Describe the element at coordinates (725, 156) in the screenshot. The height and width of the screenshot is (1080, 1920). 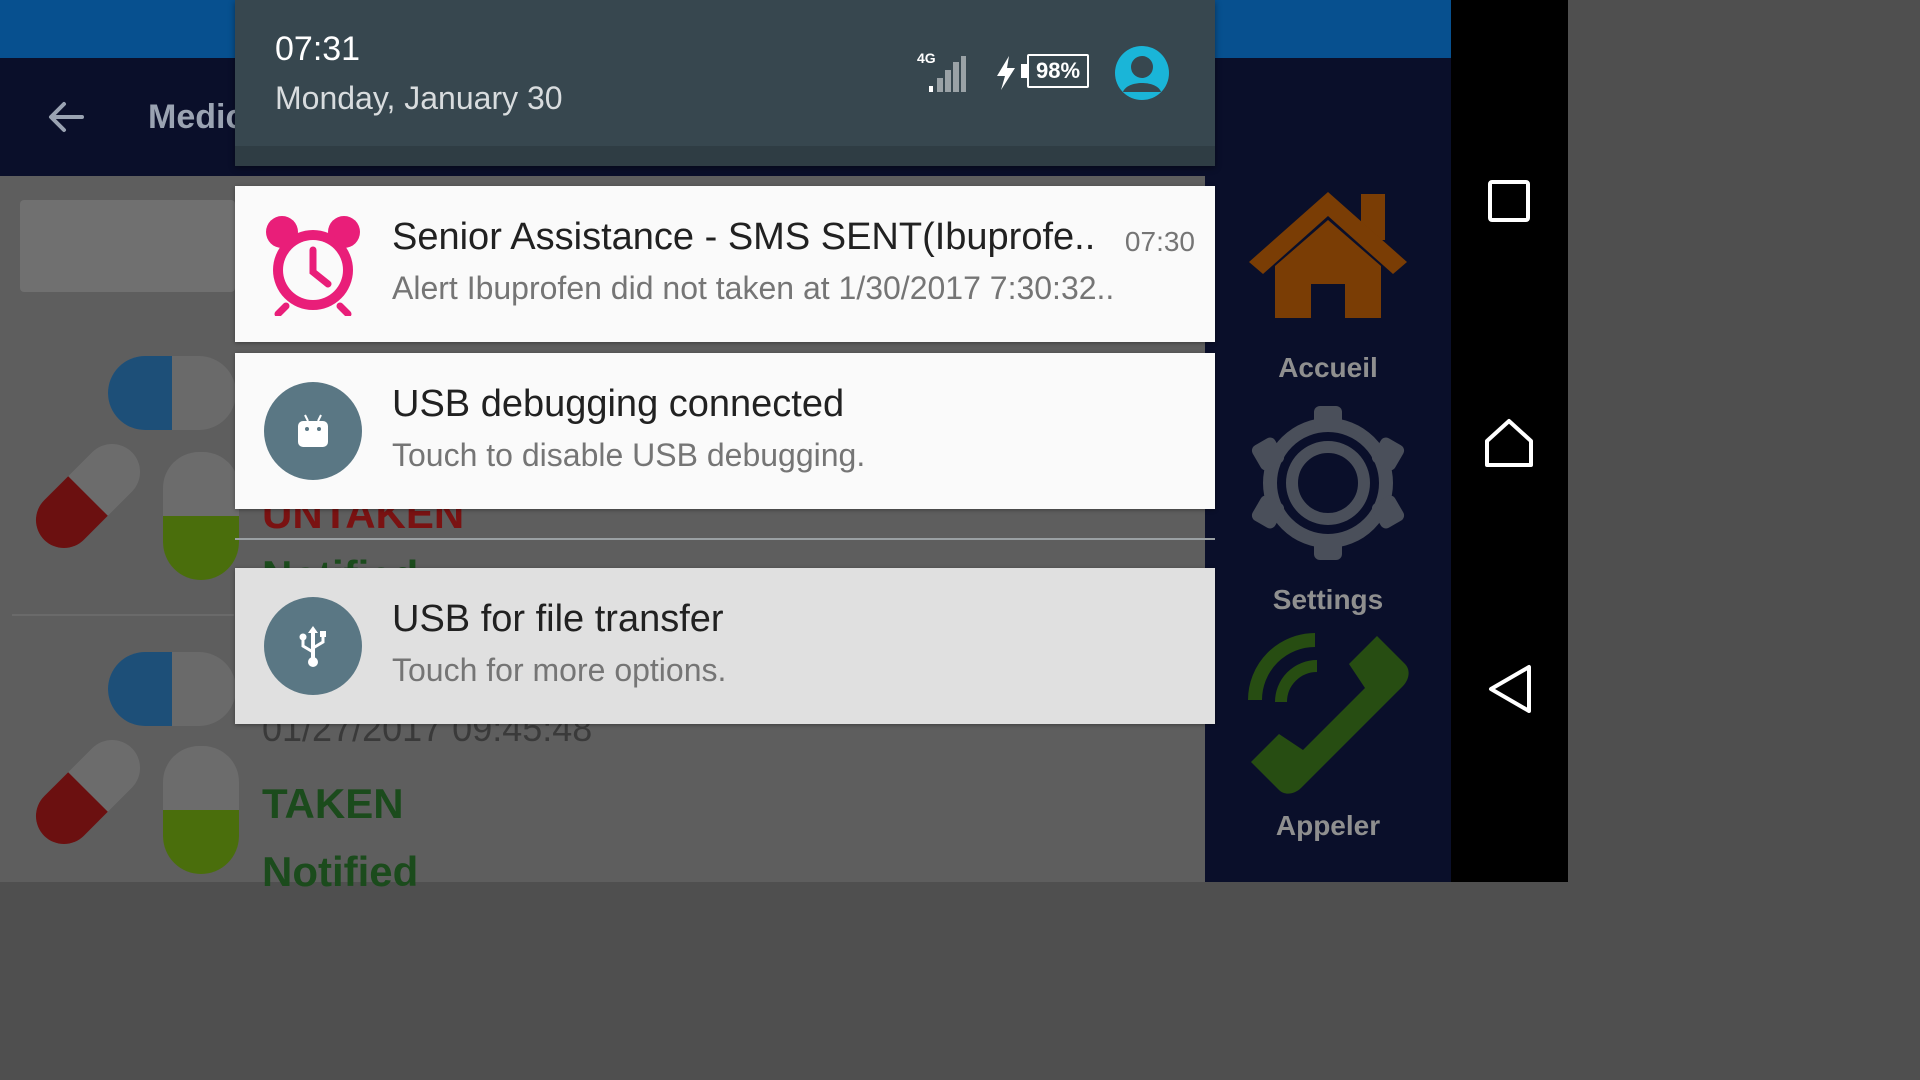
I see `shade-header-strip` at that location.